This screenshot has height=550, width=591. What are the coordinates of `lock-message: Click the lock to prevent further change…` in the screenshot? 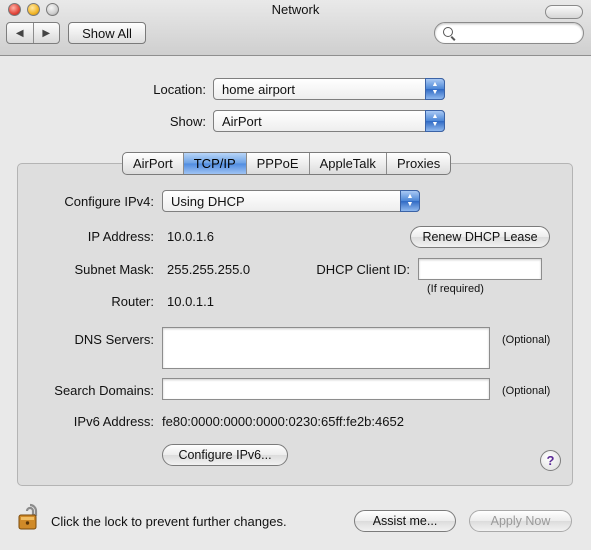 It's located at (169, 521).